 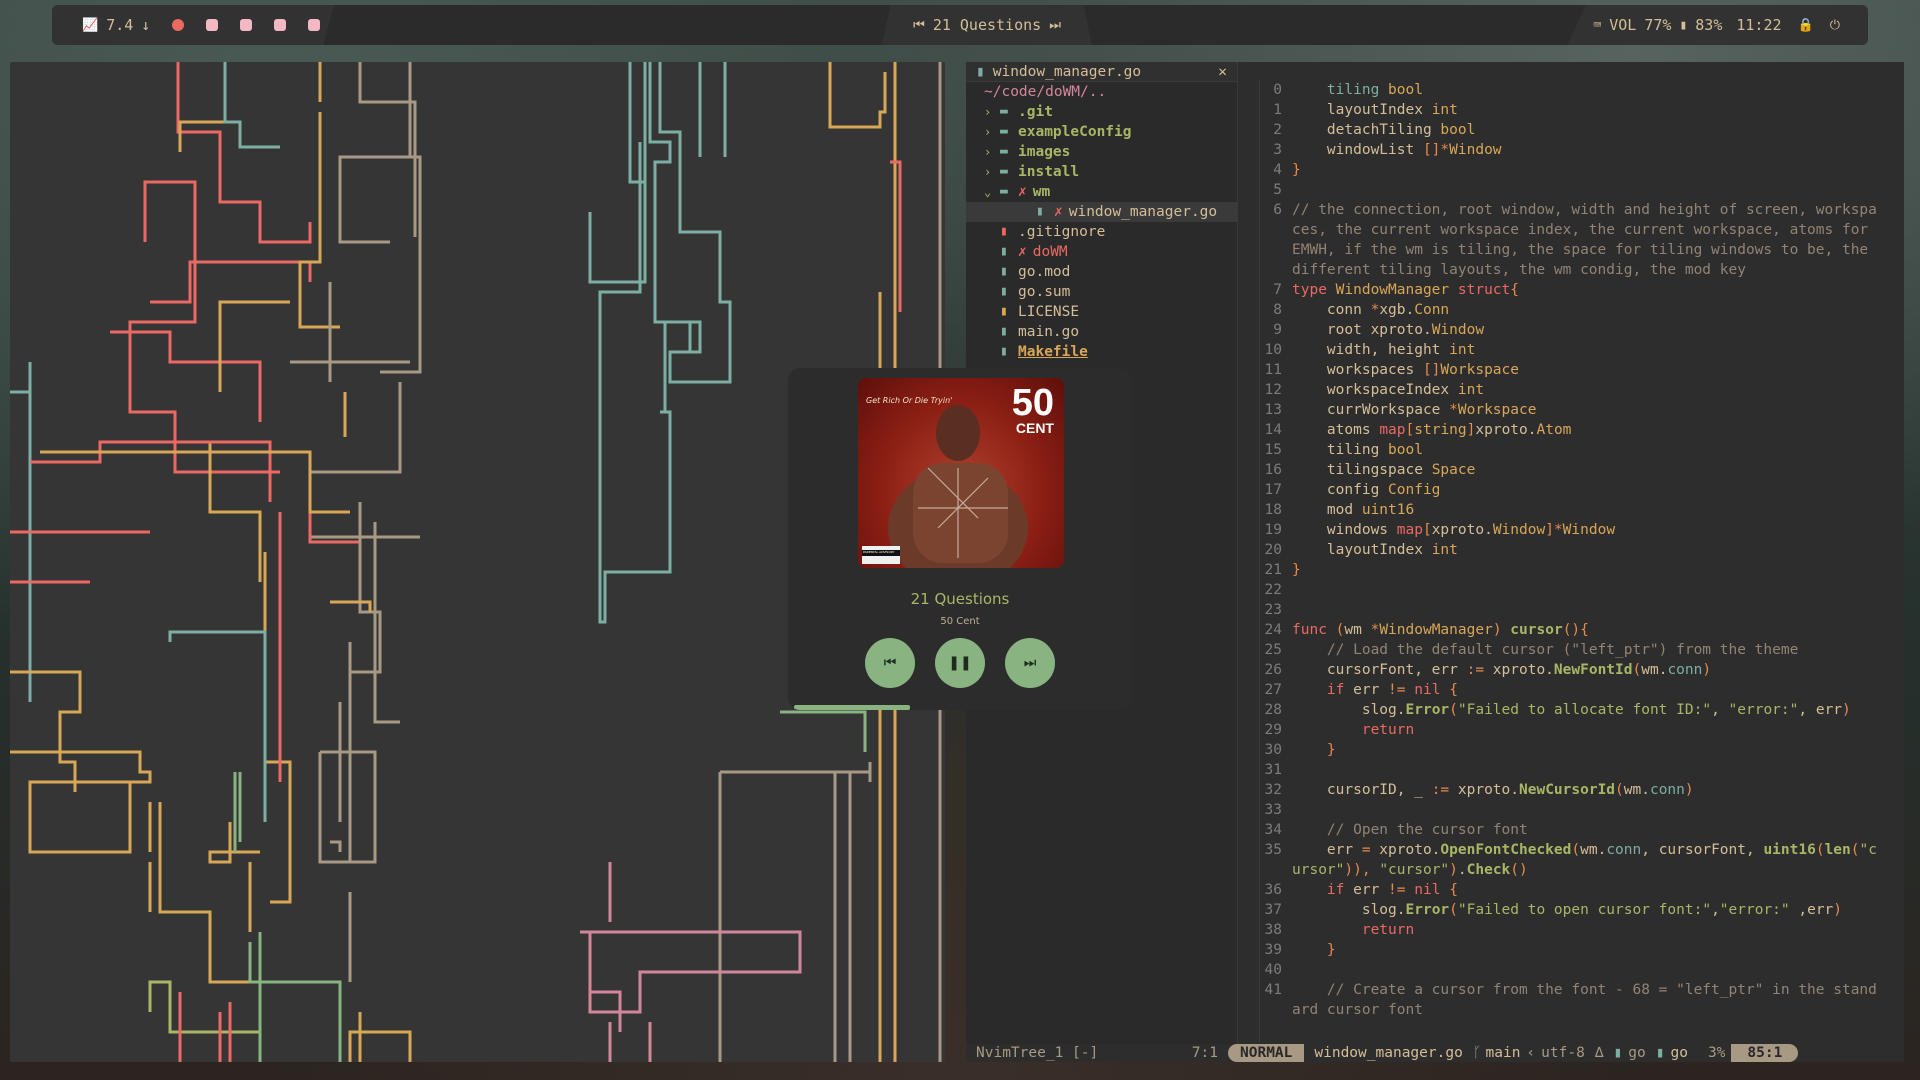 I want to click on code-line: 23, so click(x=1576, y=610).